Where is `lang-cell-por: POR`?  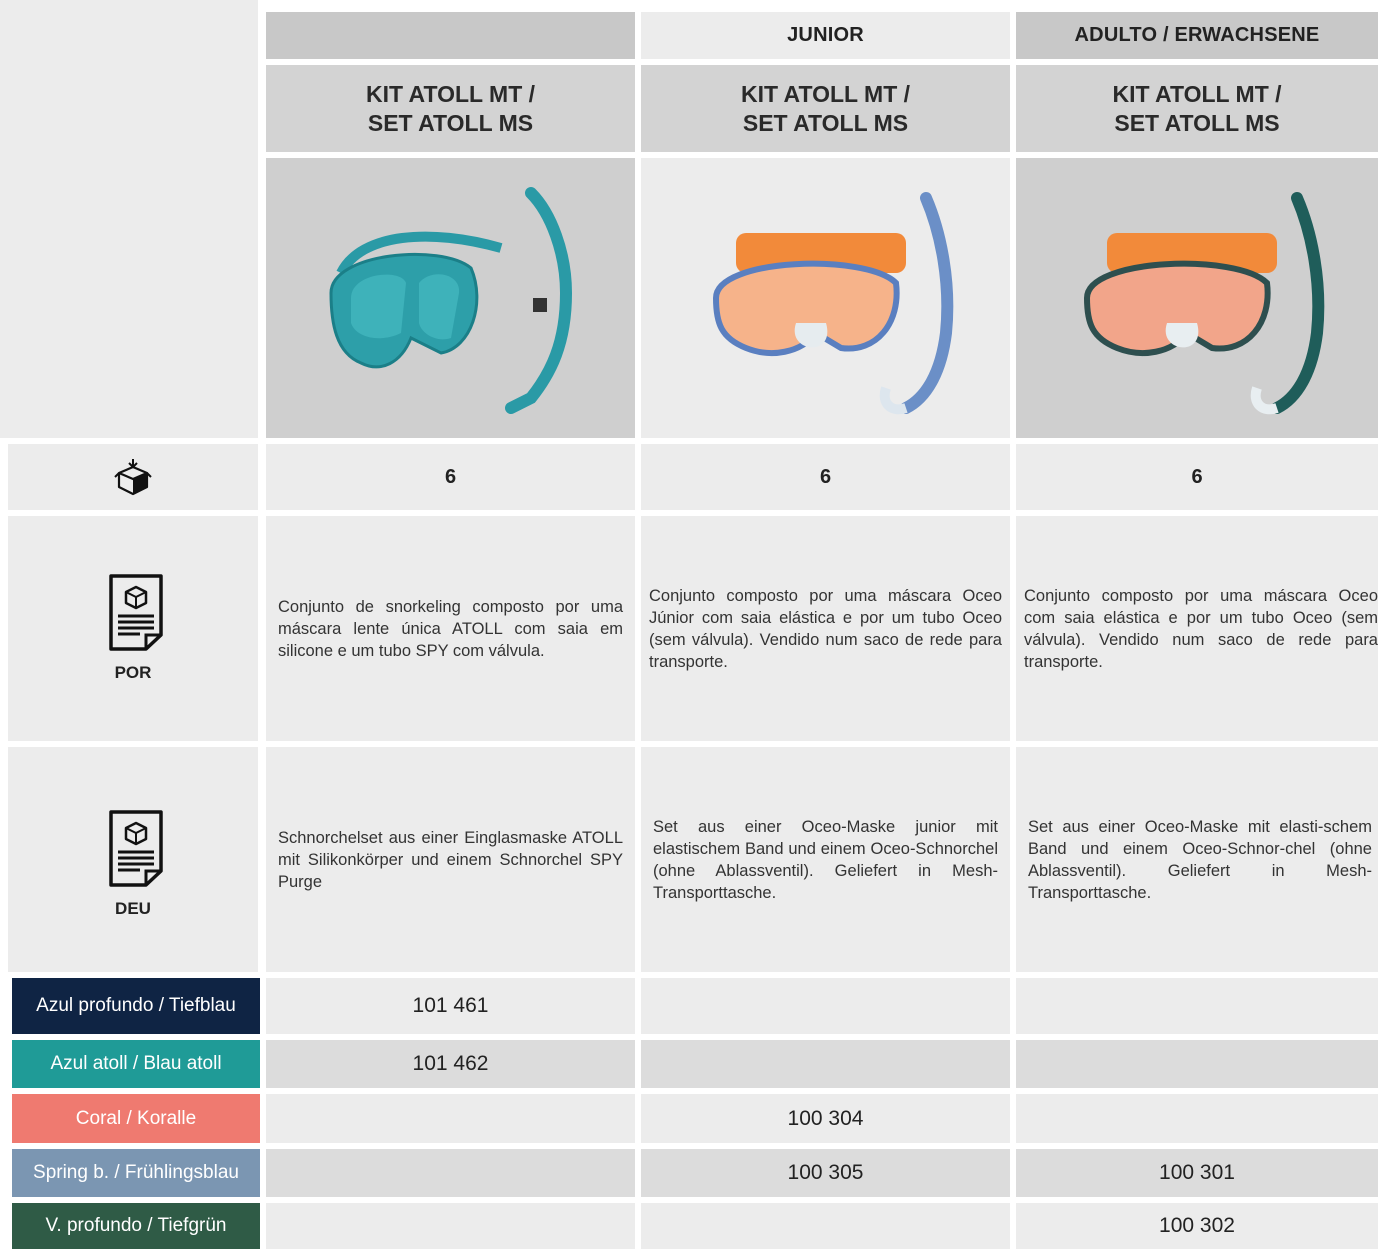
lang-cell-por: POR is located at coordinates (133, 628).